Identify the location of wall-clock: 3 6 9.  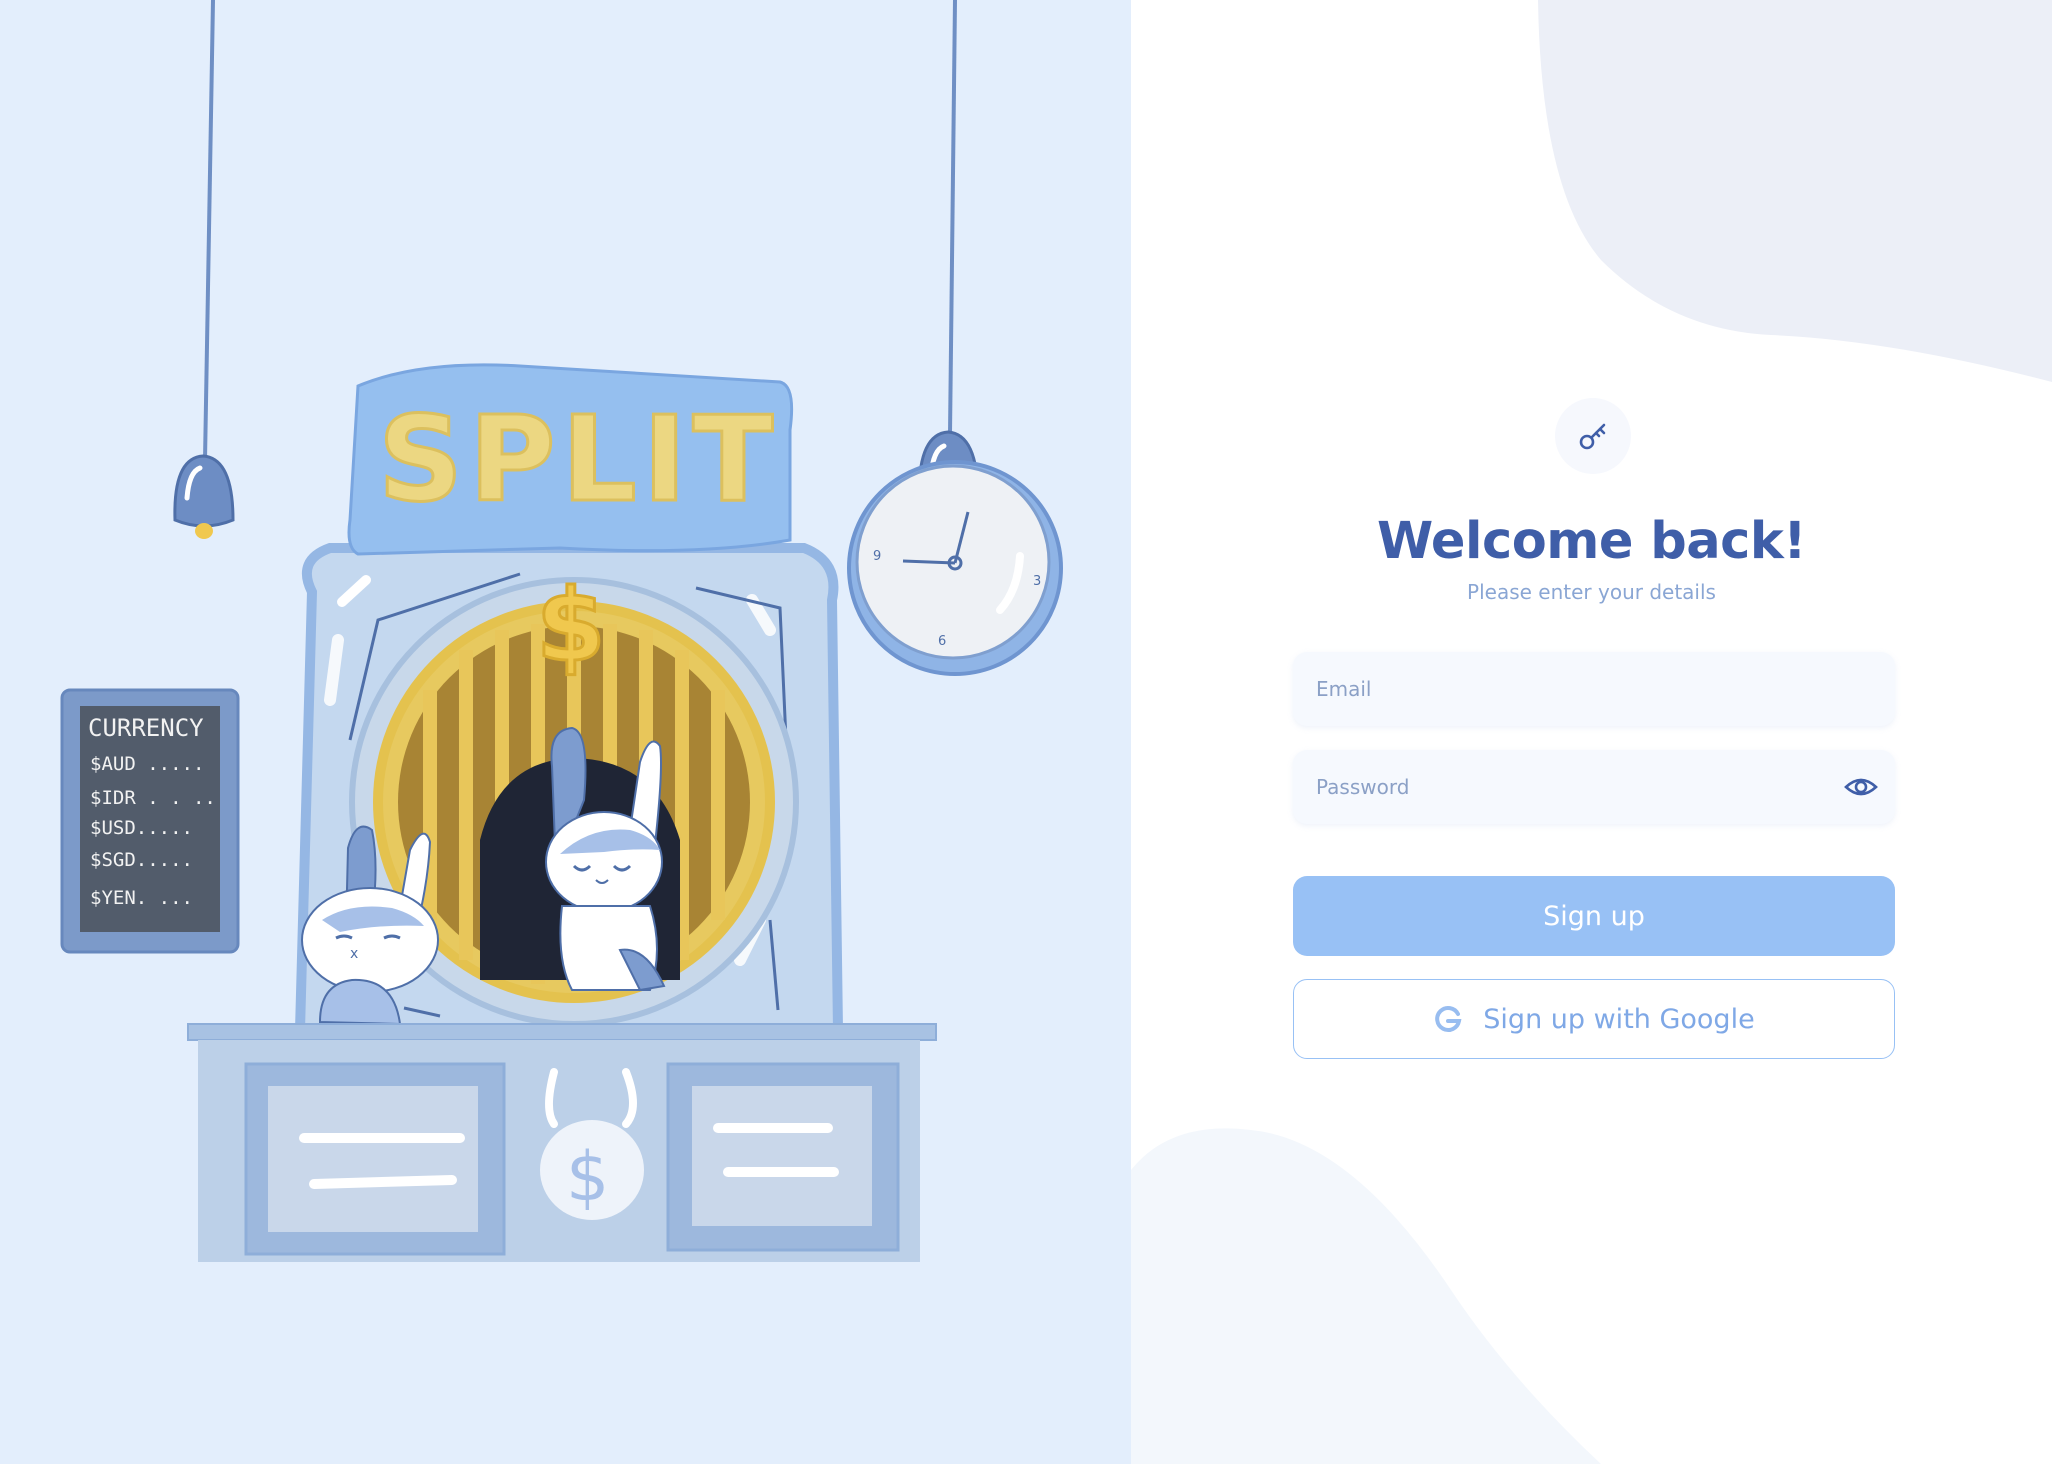
(955, 568).